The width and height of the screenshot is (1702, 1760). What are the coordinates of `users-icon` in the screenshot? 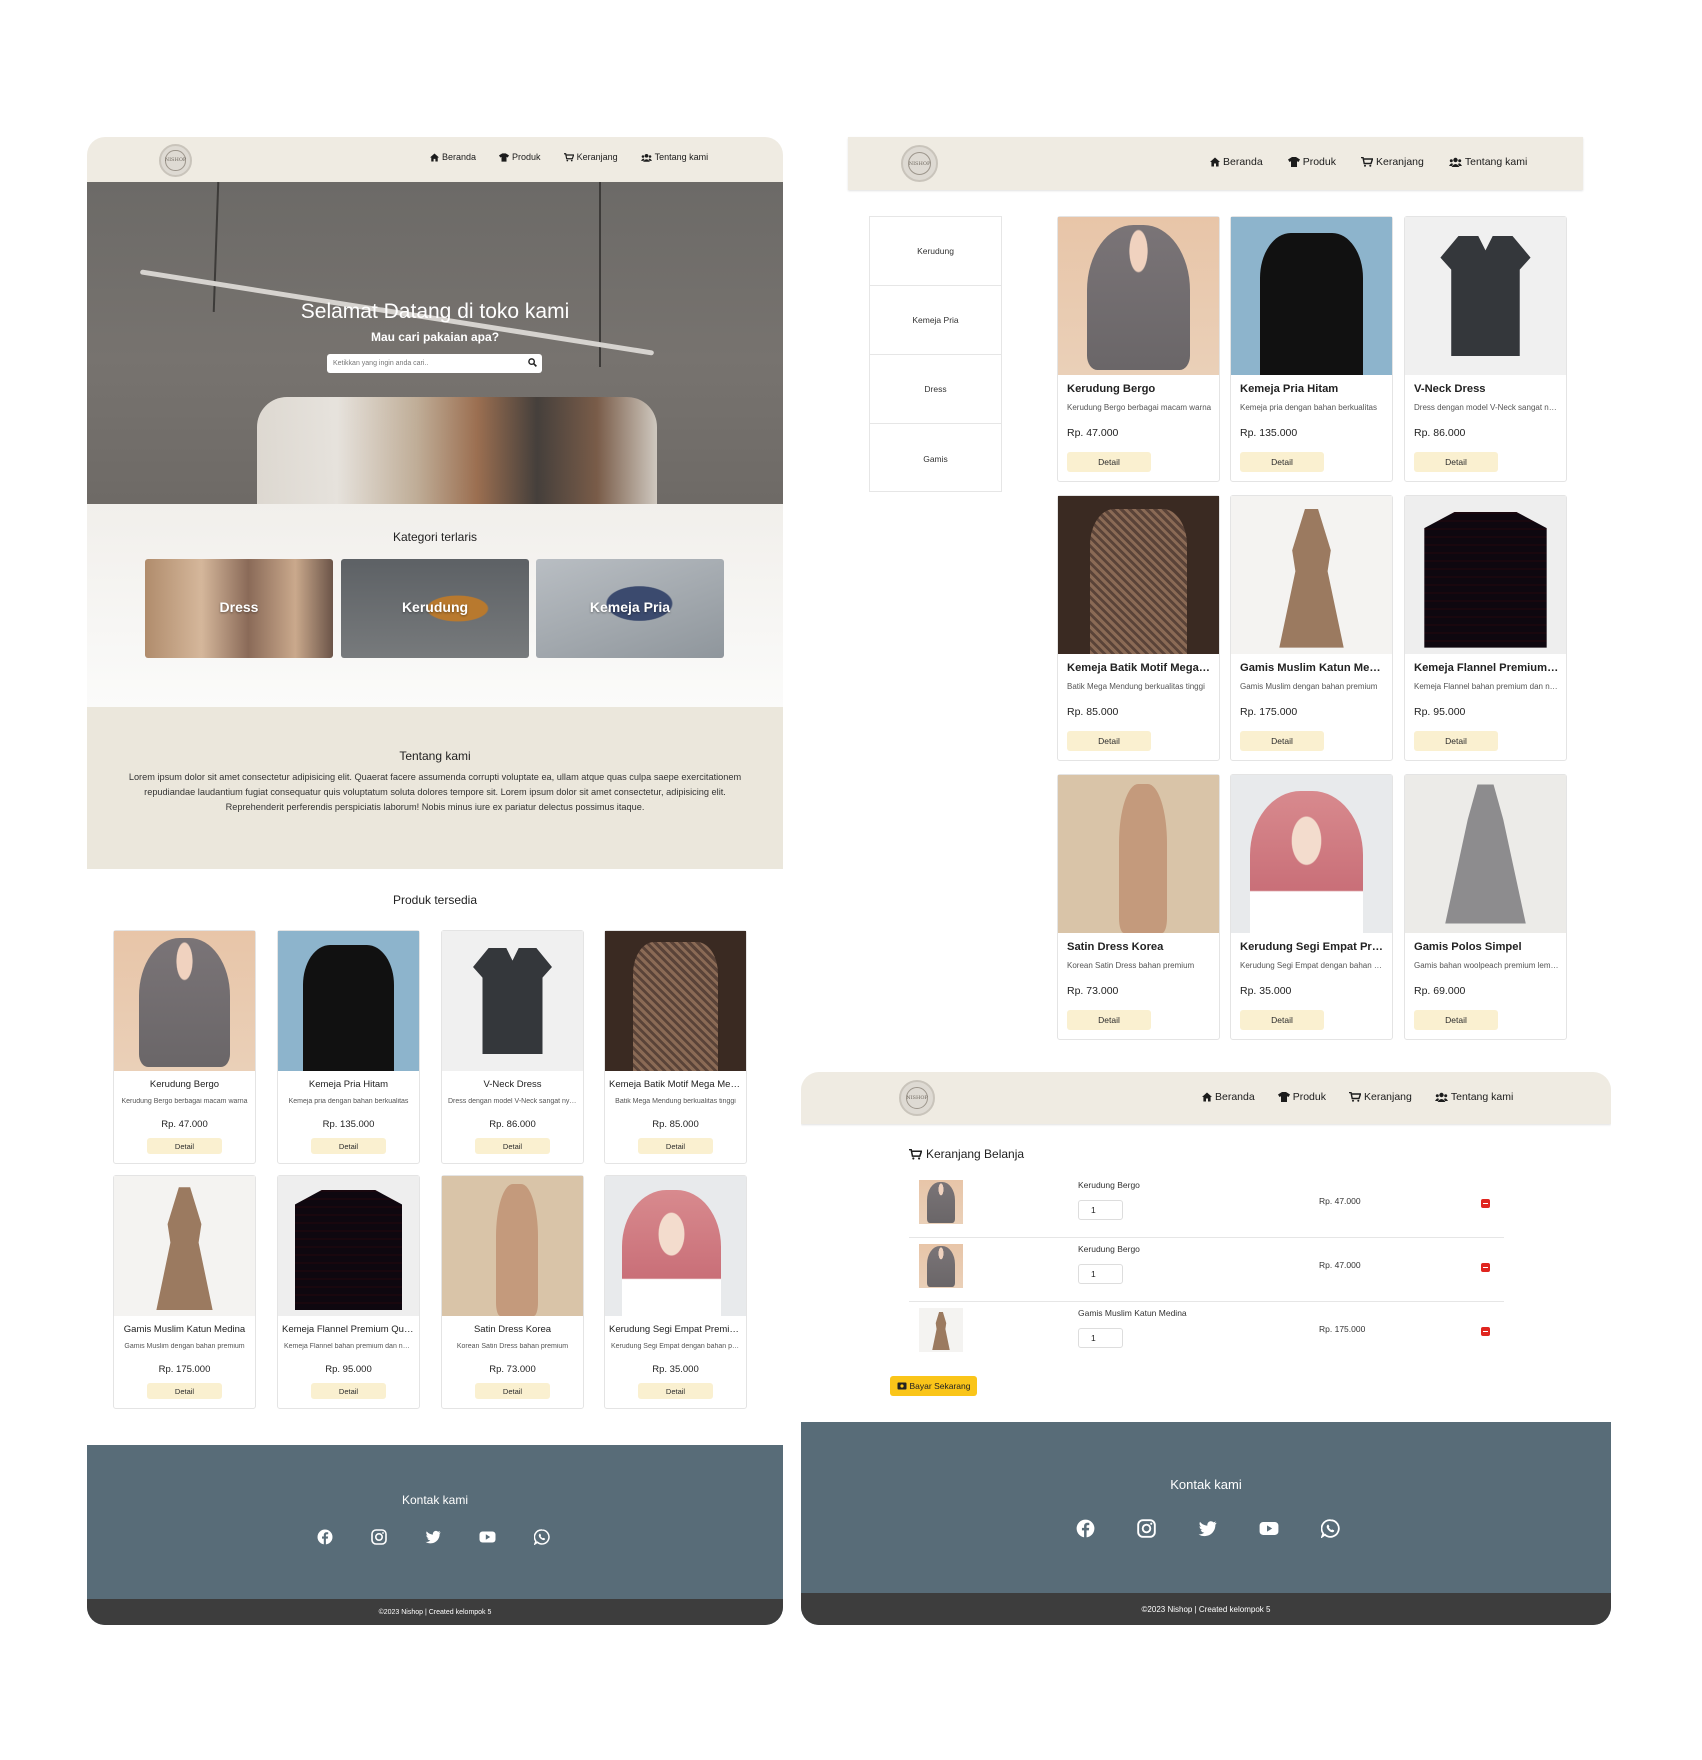 It's located at (646, 157).